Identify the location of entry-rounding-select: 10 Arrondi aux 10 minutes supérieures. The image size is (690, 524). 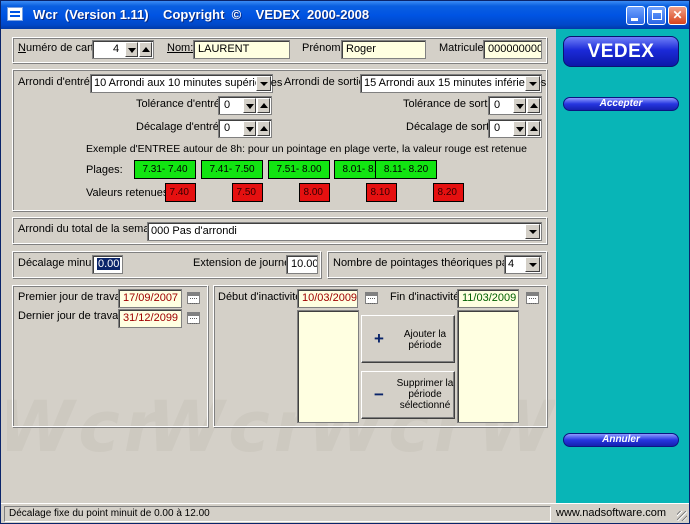
(186, 83).